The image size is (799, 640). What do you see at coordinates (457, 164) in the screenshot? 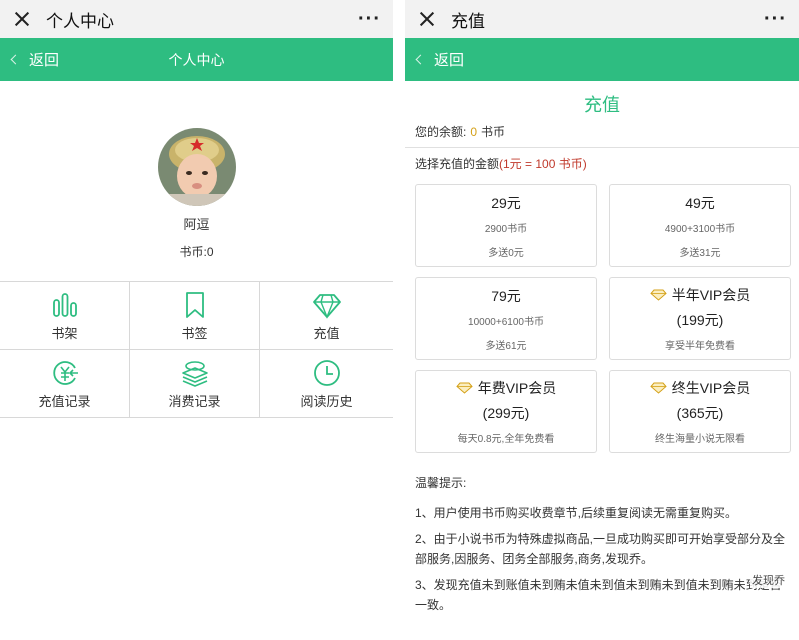
I see `choose-label: 选择充值的金额` at bounding box center [457, 164].